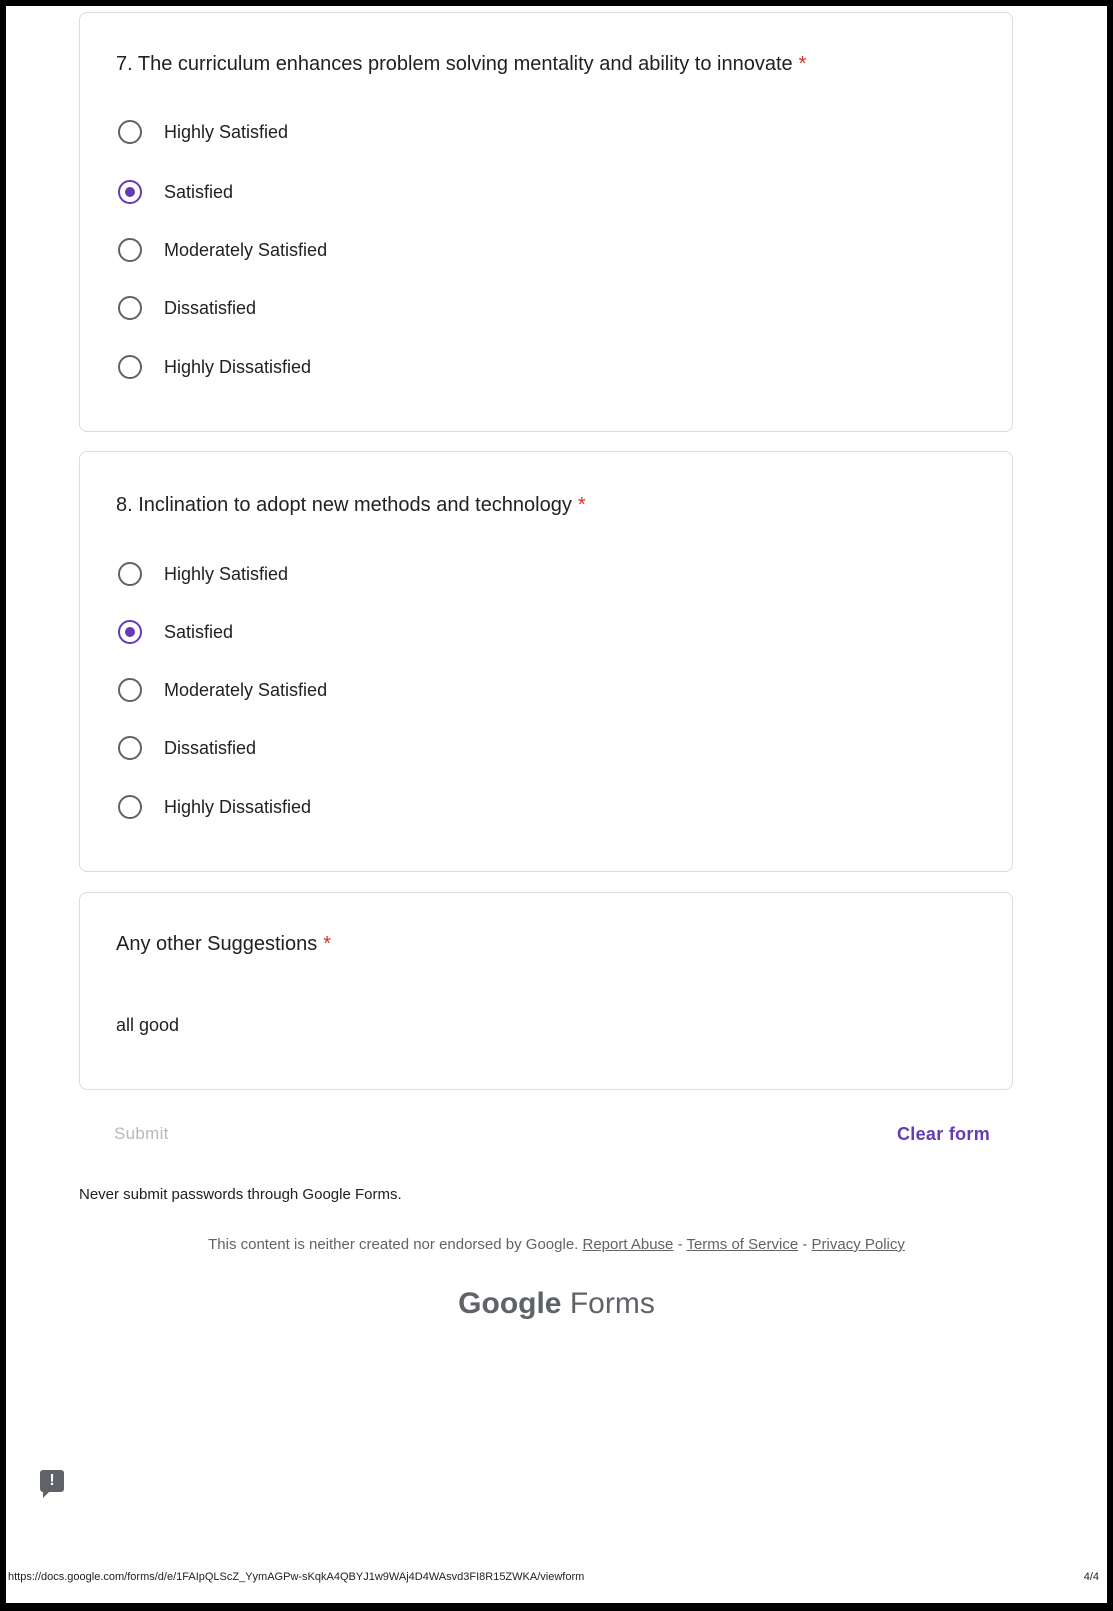  Describe the element at coordinates (1091, 1577) in the screenshot. I see `page-number: 4/4` at that location.